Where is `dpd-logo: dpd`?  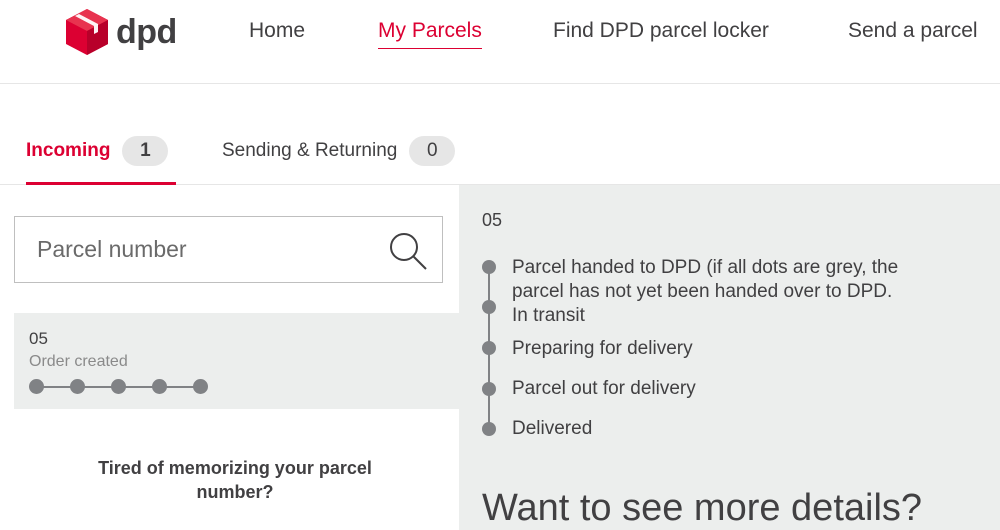 dpd-logo: dpd is located at coordinates (126, 32).